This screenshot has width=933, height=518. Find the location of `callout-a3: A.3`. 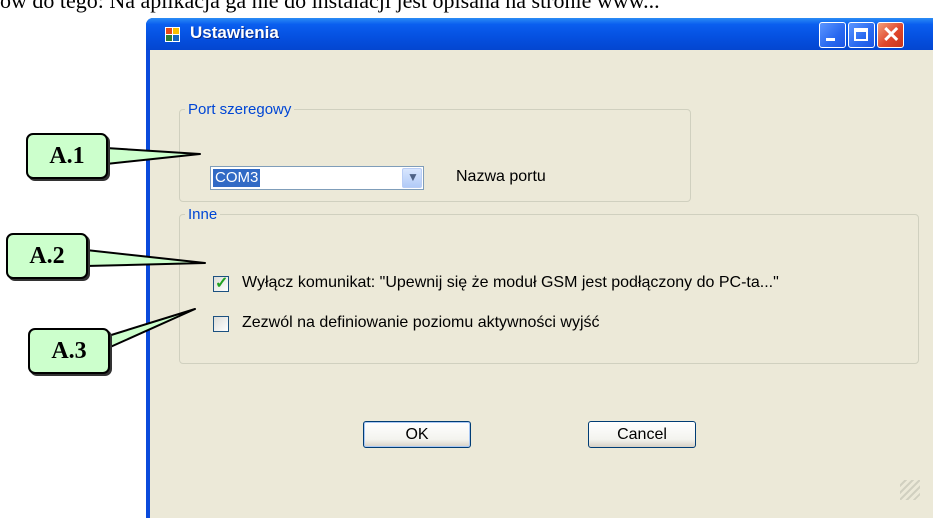

callout-a3: A.3 is located at coordinates (69, 351).